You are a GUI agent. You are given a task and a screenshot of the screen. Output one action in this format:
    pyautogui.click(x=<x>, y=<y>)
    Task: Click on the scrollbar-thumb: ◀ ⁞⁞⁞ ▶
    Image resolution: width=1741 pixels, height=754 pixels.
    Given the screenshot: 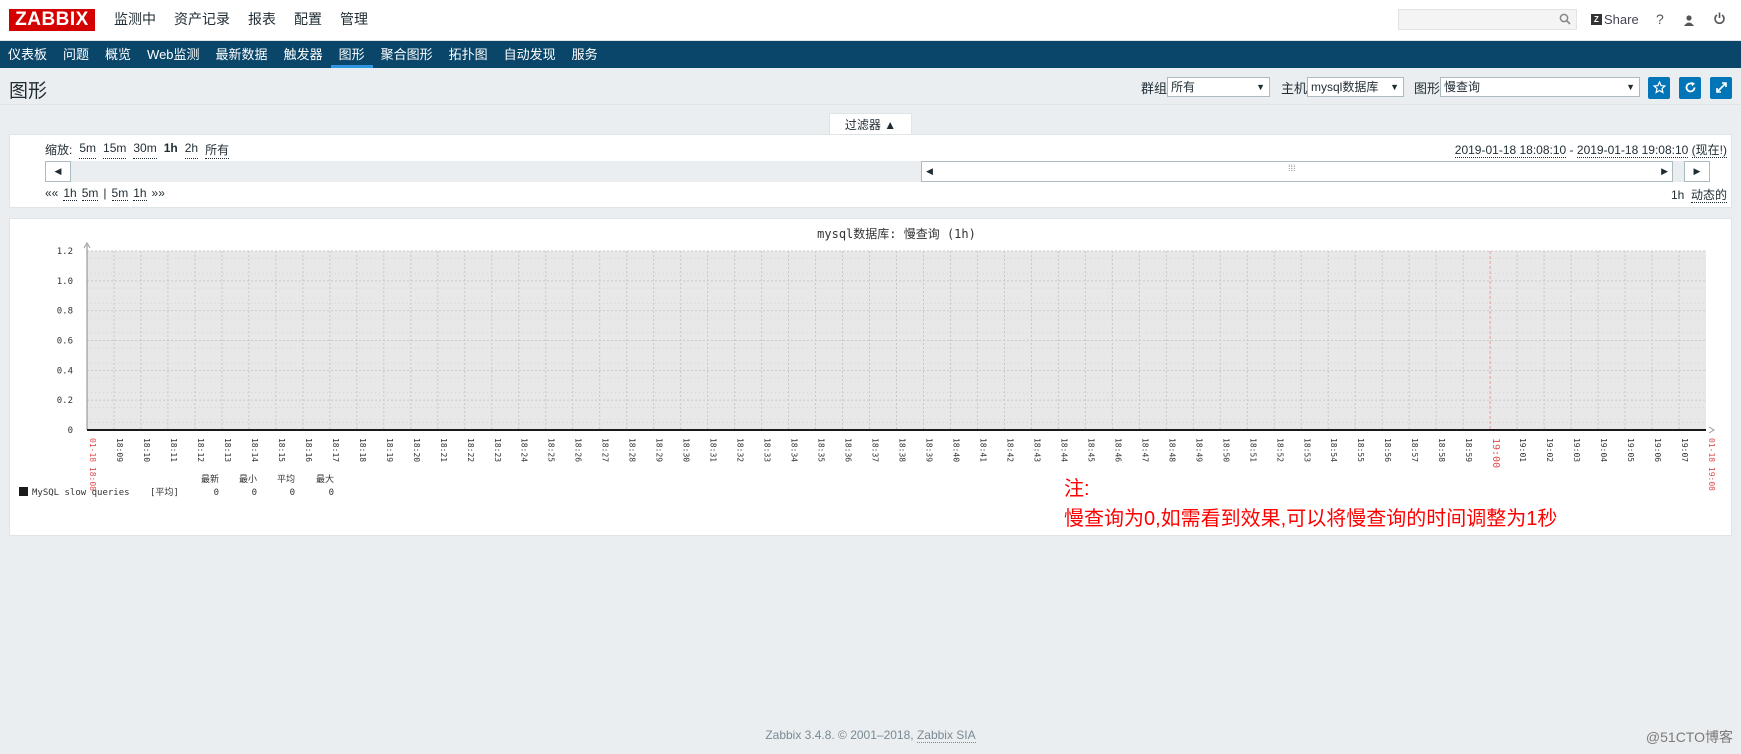 What is the action you would take?
    pyautogui.click(x=1297, y=171)
    